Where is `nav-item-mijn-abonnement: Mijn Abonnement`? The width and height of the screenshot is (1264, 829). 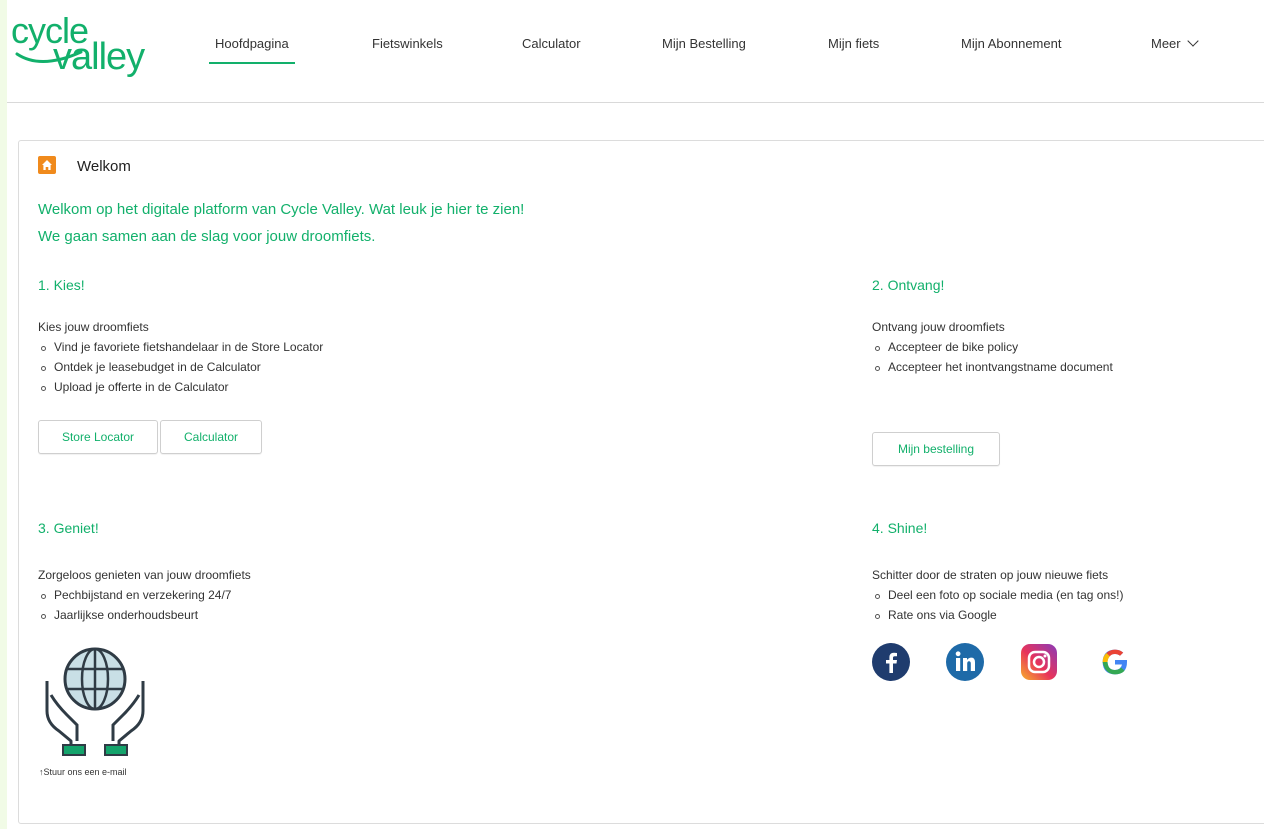
nav-item-mijn-abonnement: Mijn Abonnement is located at coordinates (1011, 43).